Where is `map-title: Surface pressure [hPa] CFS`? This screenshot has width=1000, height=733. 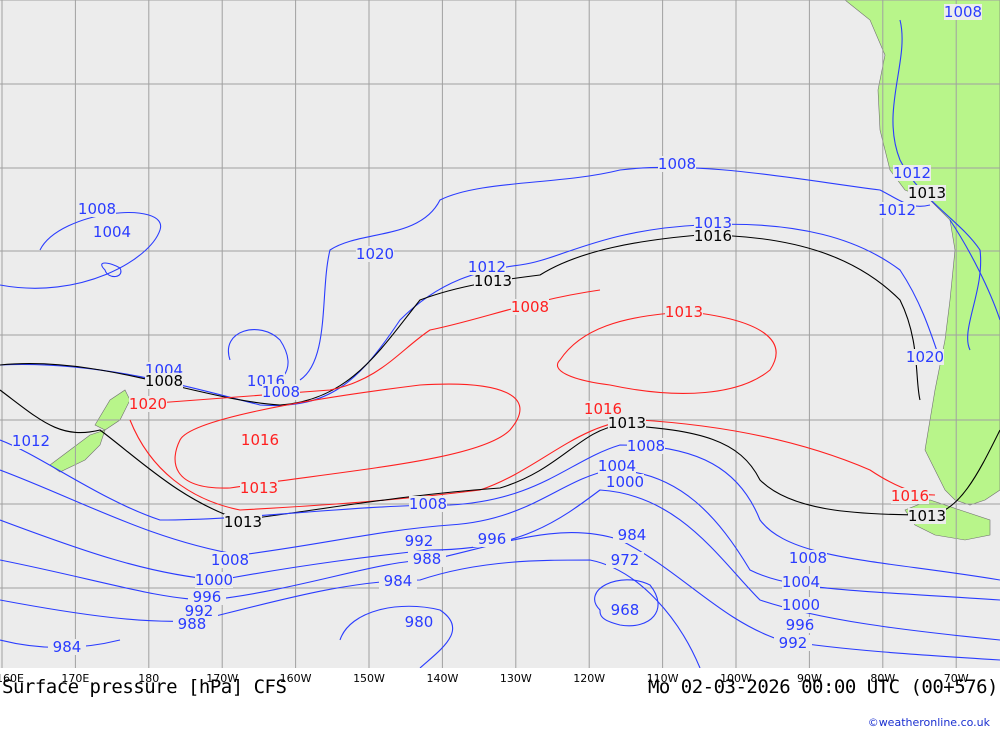
map-title: Surface pressure [hPa] CFS is located at coordinates (144, 687).